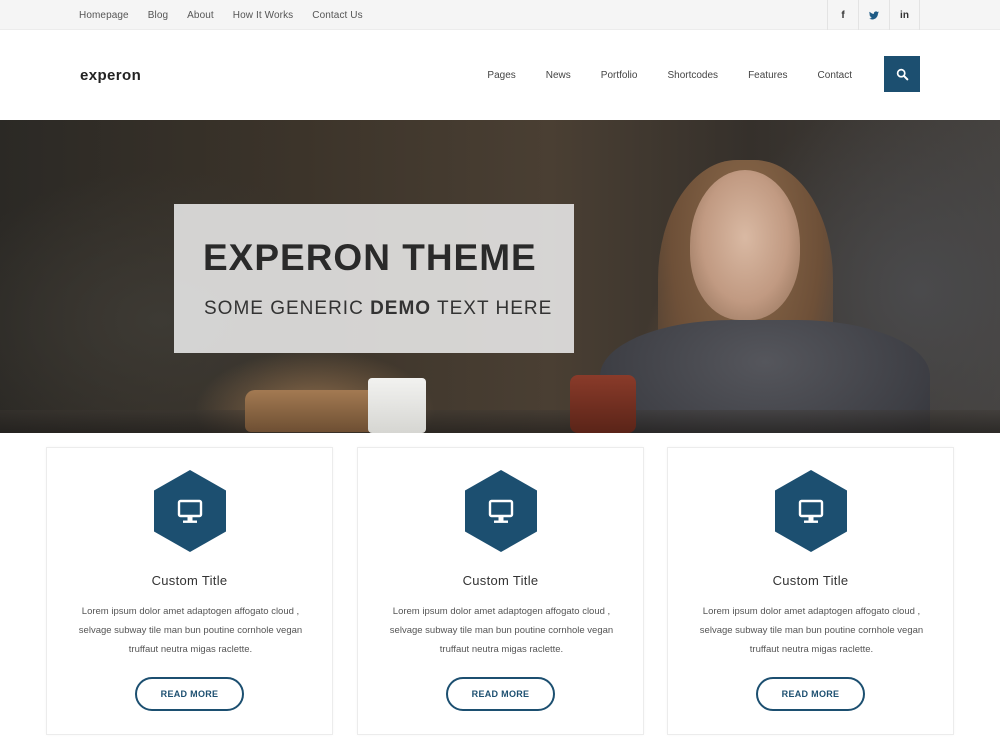 Image resolution: width=1000 pixels, height=750 pixels. I want to click on top-nav-how-it-works: How It Works, so click(263, 15).